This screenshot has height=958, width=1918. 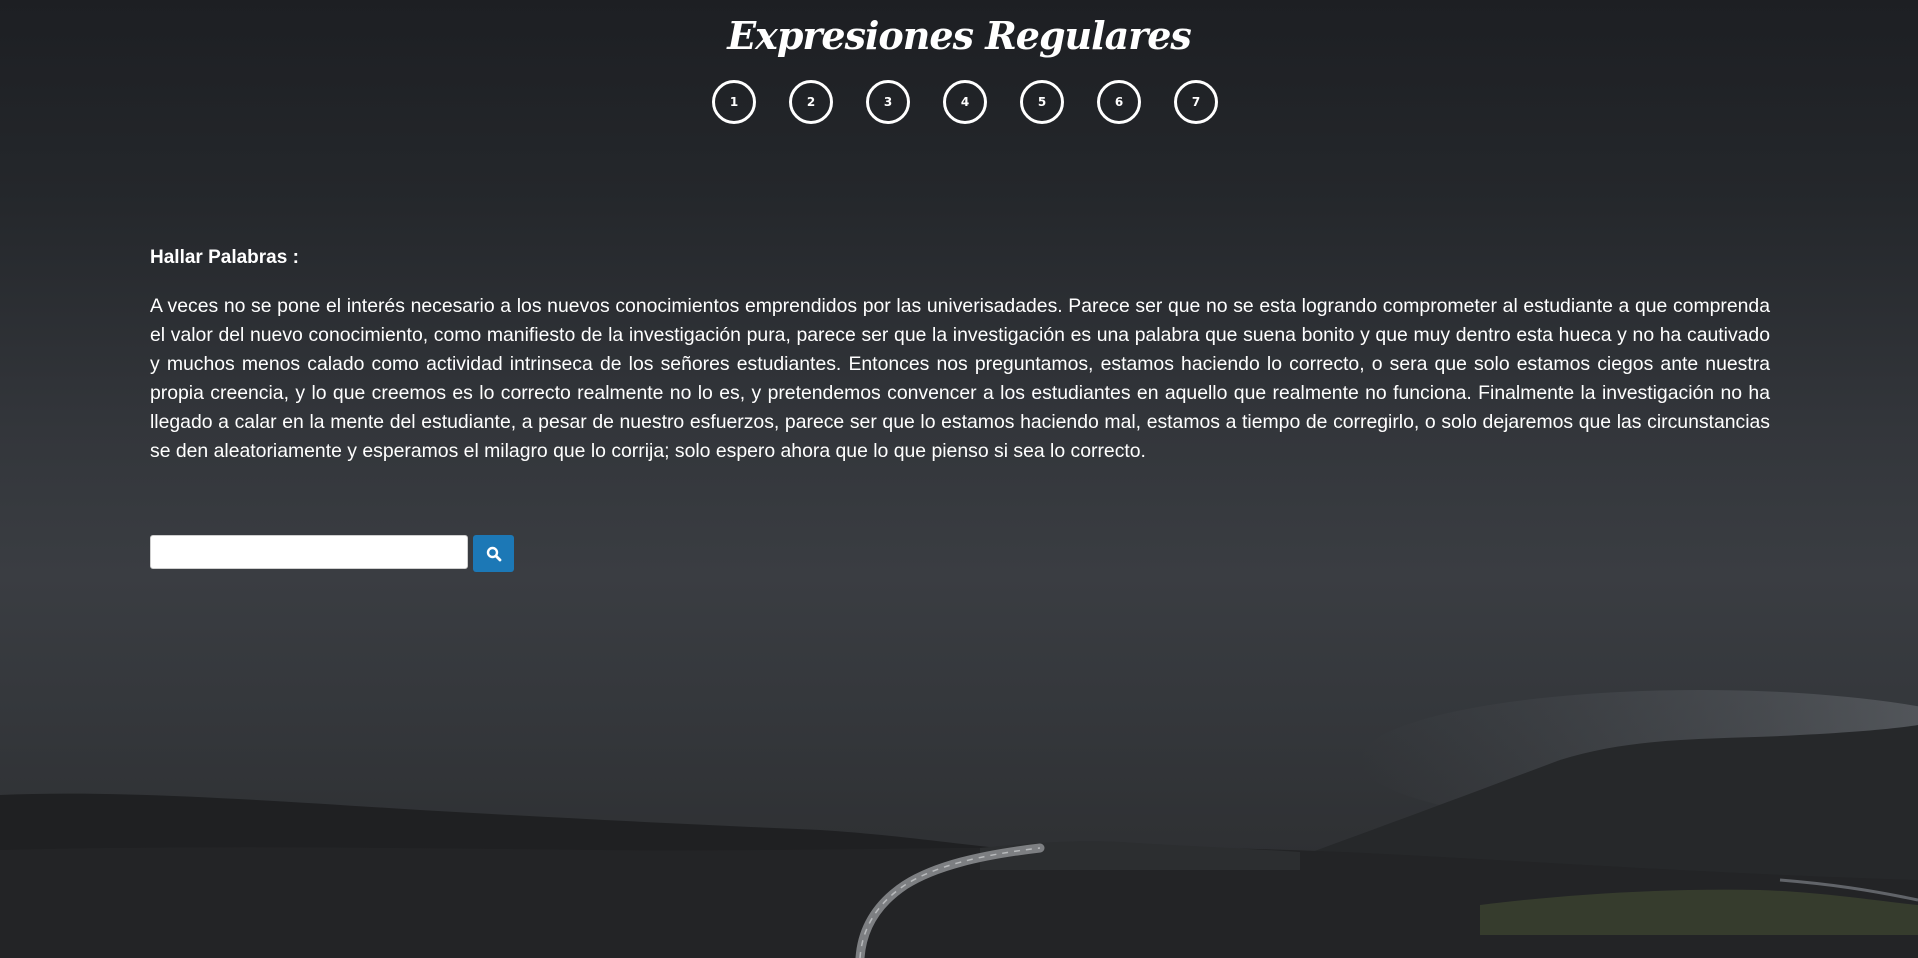 What do you see at coordinates (959, 35) in the screenshot?
I see `page-title: Expresiones Regulares` at bounding box center [959, 35].